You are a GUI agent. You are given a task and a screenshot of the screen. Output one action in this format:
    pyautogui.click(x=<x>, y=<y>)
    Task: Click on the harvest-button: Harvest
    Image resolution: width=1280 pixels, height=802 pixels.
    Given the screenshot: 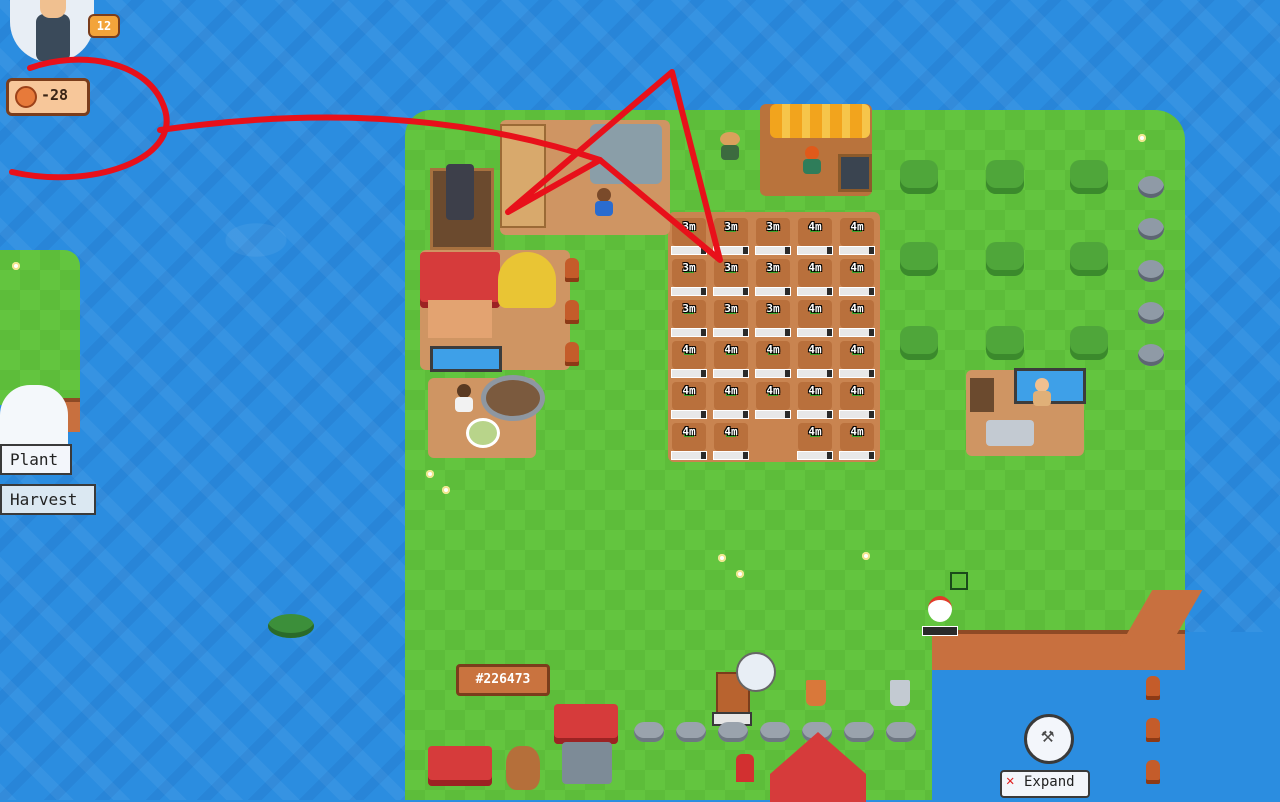 What is the action you would take?
    pyautogui.click(x=48, y=499)
    